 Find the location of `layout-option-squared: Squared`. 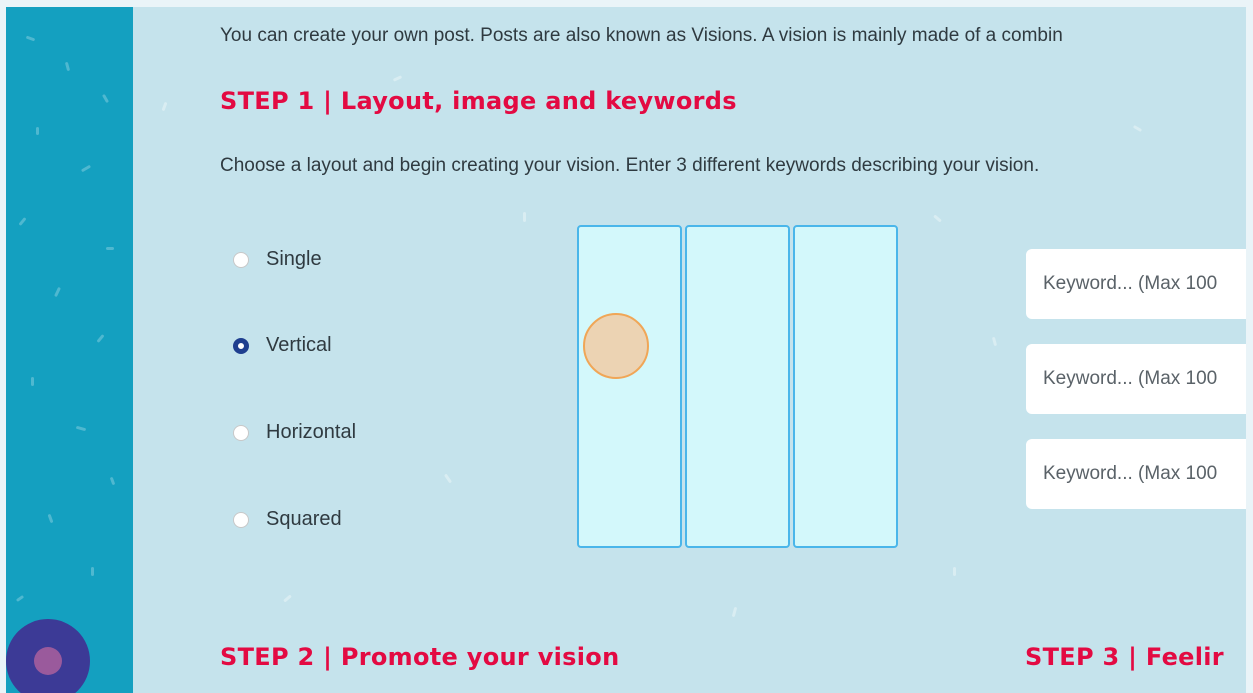

layout-option-squared: Squared is located at coordinates (287, 519).